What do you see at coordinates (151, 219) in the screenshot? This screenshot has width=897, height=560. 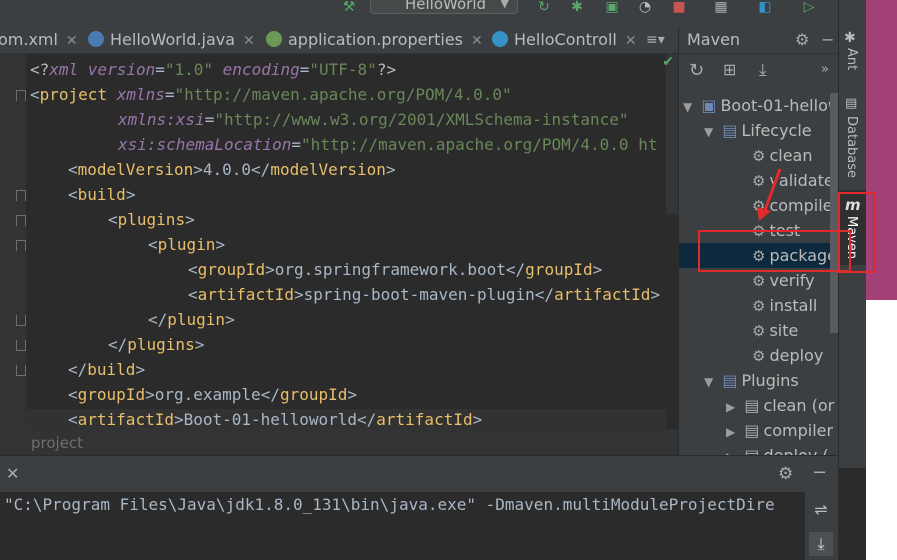 I see `code-line: <plugins>` at bounding box center [151, 219].